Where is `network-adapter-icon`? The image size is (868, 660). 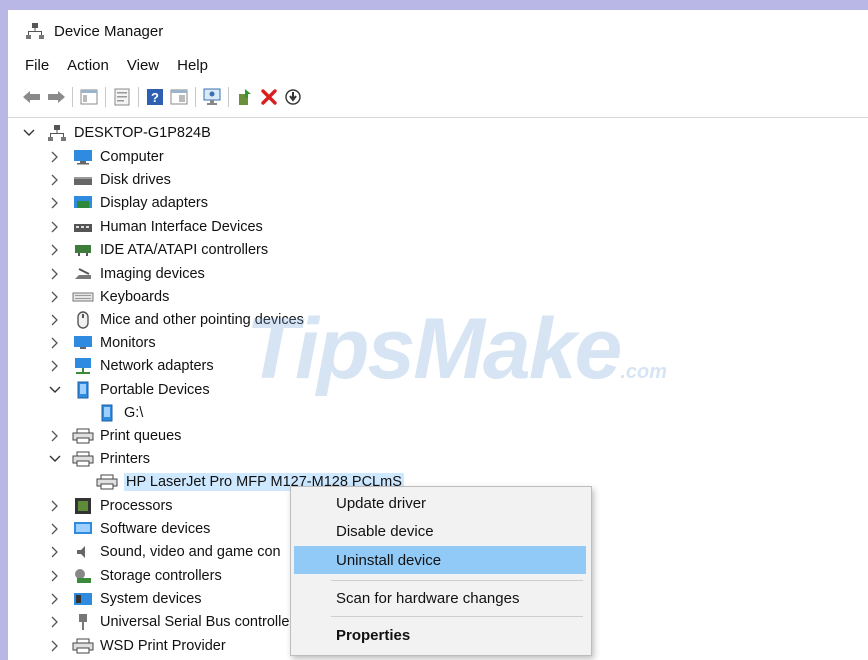
network-adapter-icon is located at coordinates (83, 366).